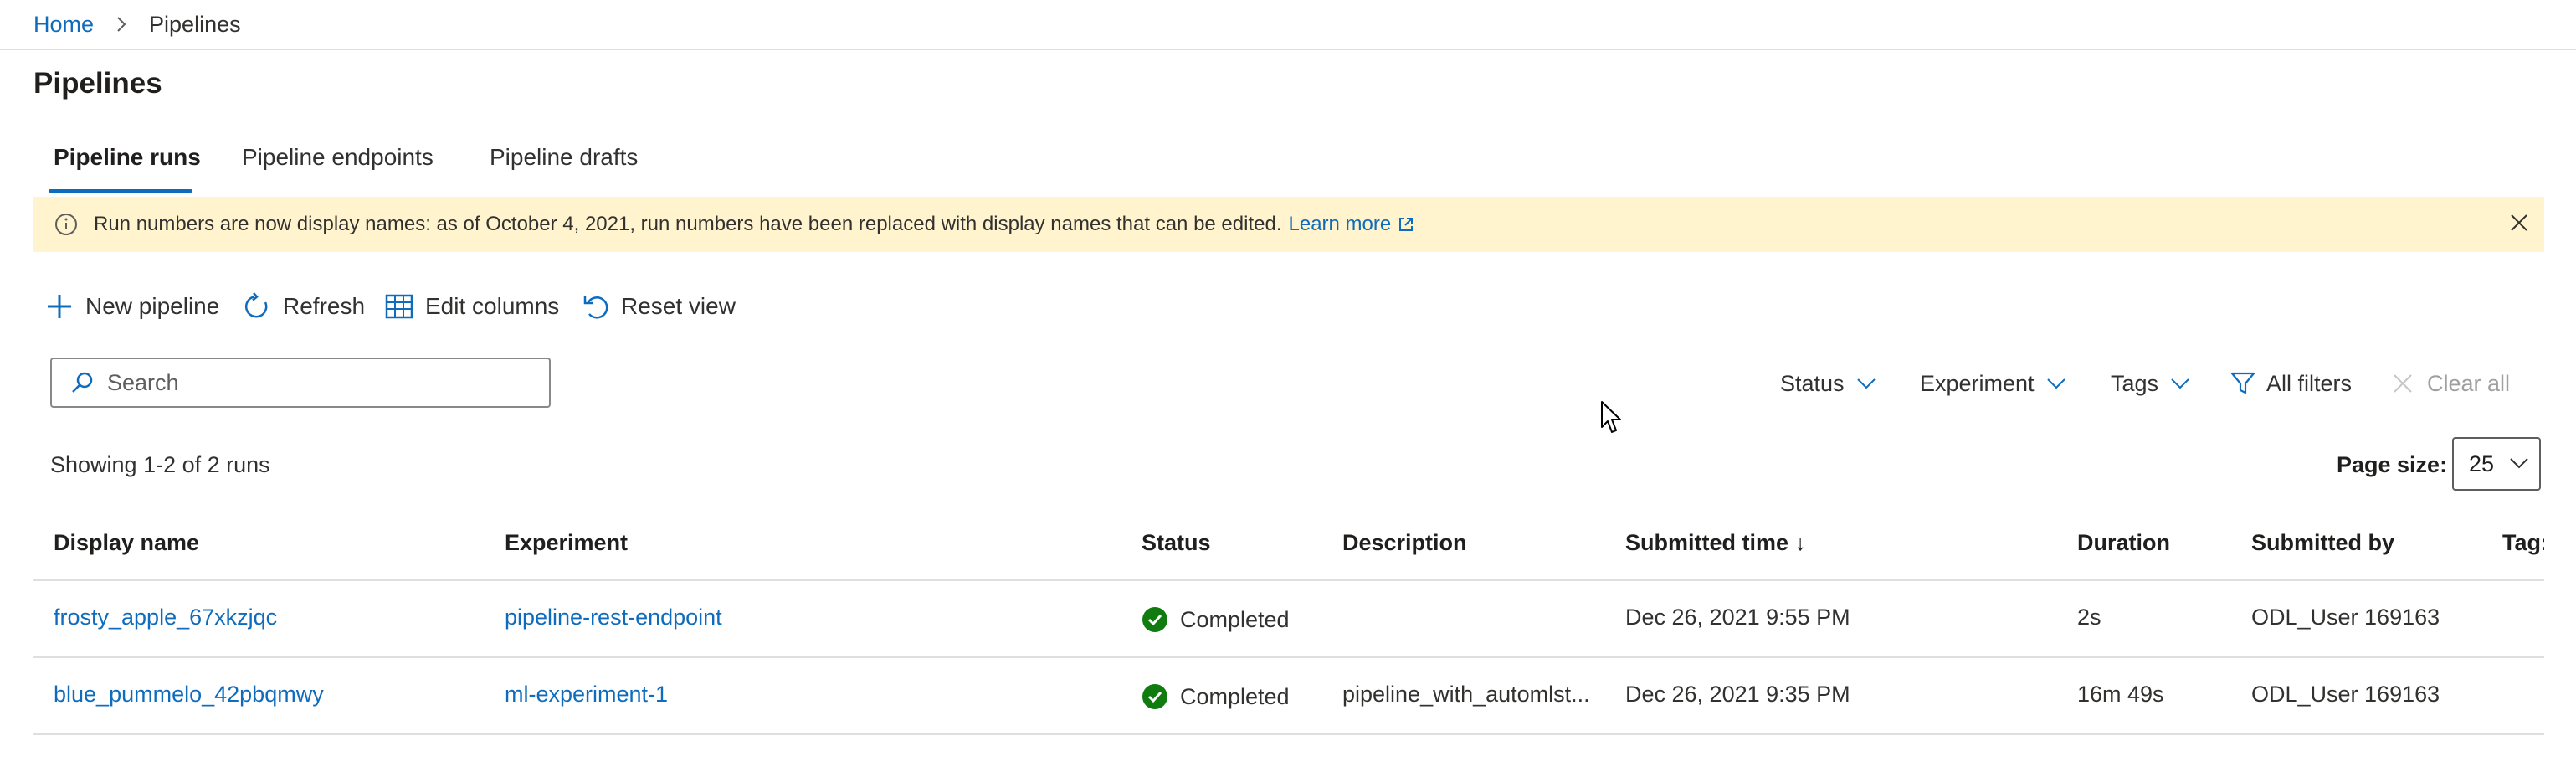  What do you see at coordinates (1977, 383) in the screenshot?
I see `experiment-filter-label: Experiment` at bounding box center [1977, 383].